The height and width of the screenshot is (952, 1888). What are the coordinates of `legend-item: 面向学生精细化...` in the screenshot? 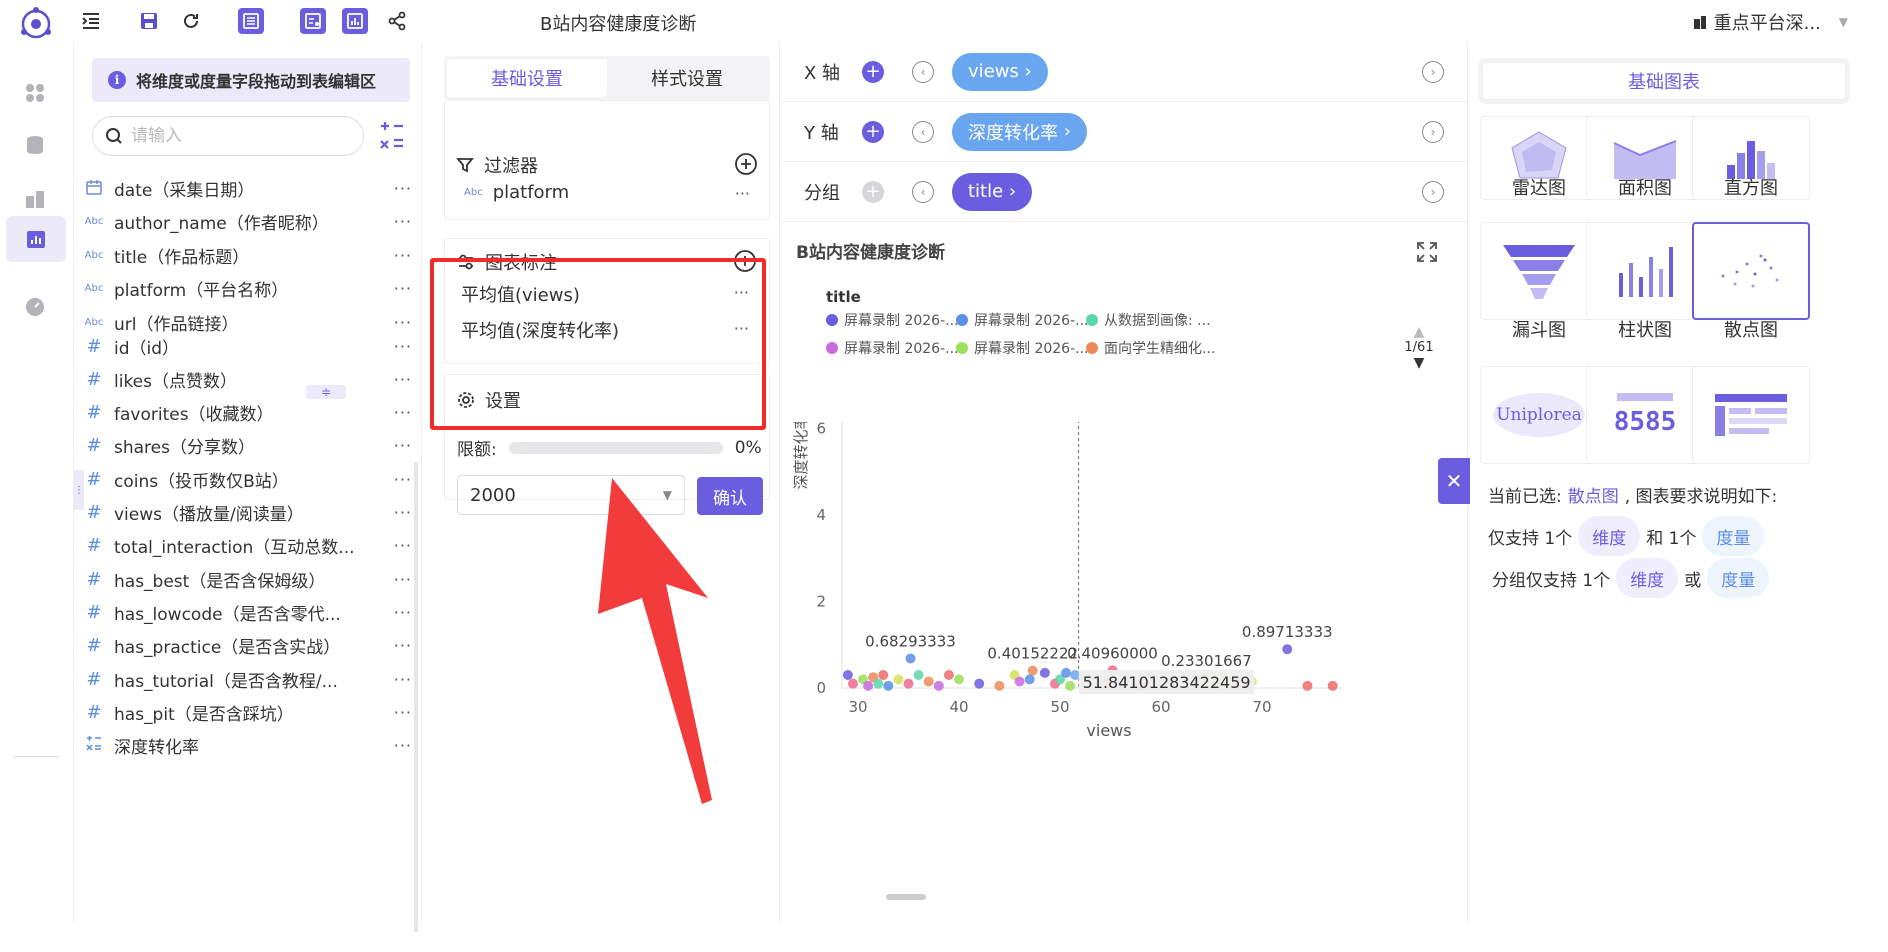 It's located at (1150, 348).